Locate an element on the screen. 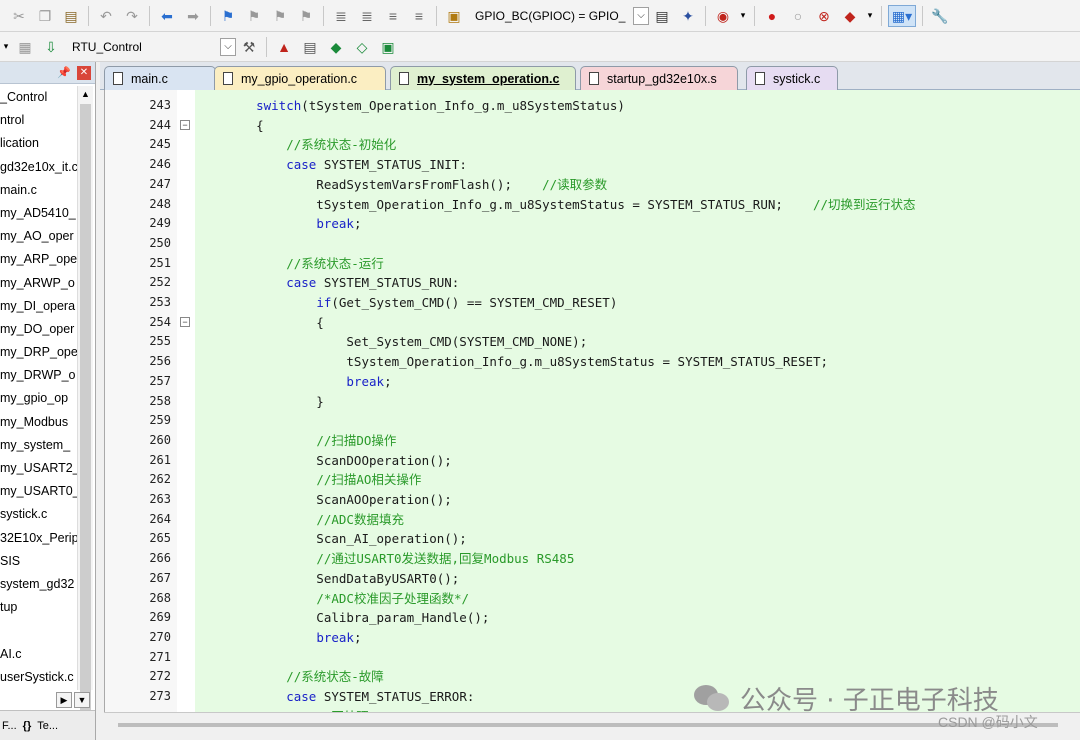 The width and height of the screenshot is (1080, 740). code-line: 245 //系统状态-初始化 is located at coordinates (592, 145).